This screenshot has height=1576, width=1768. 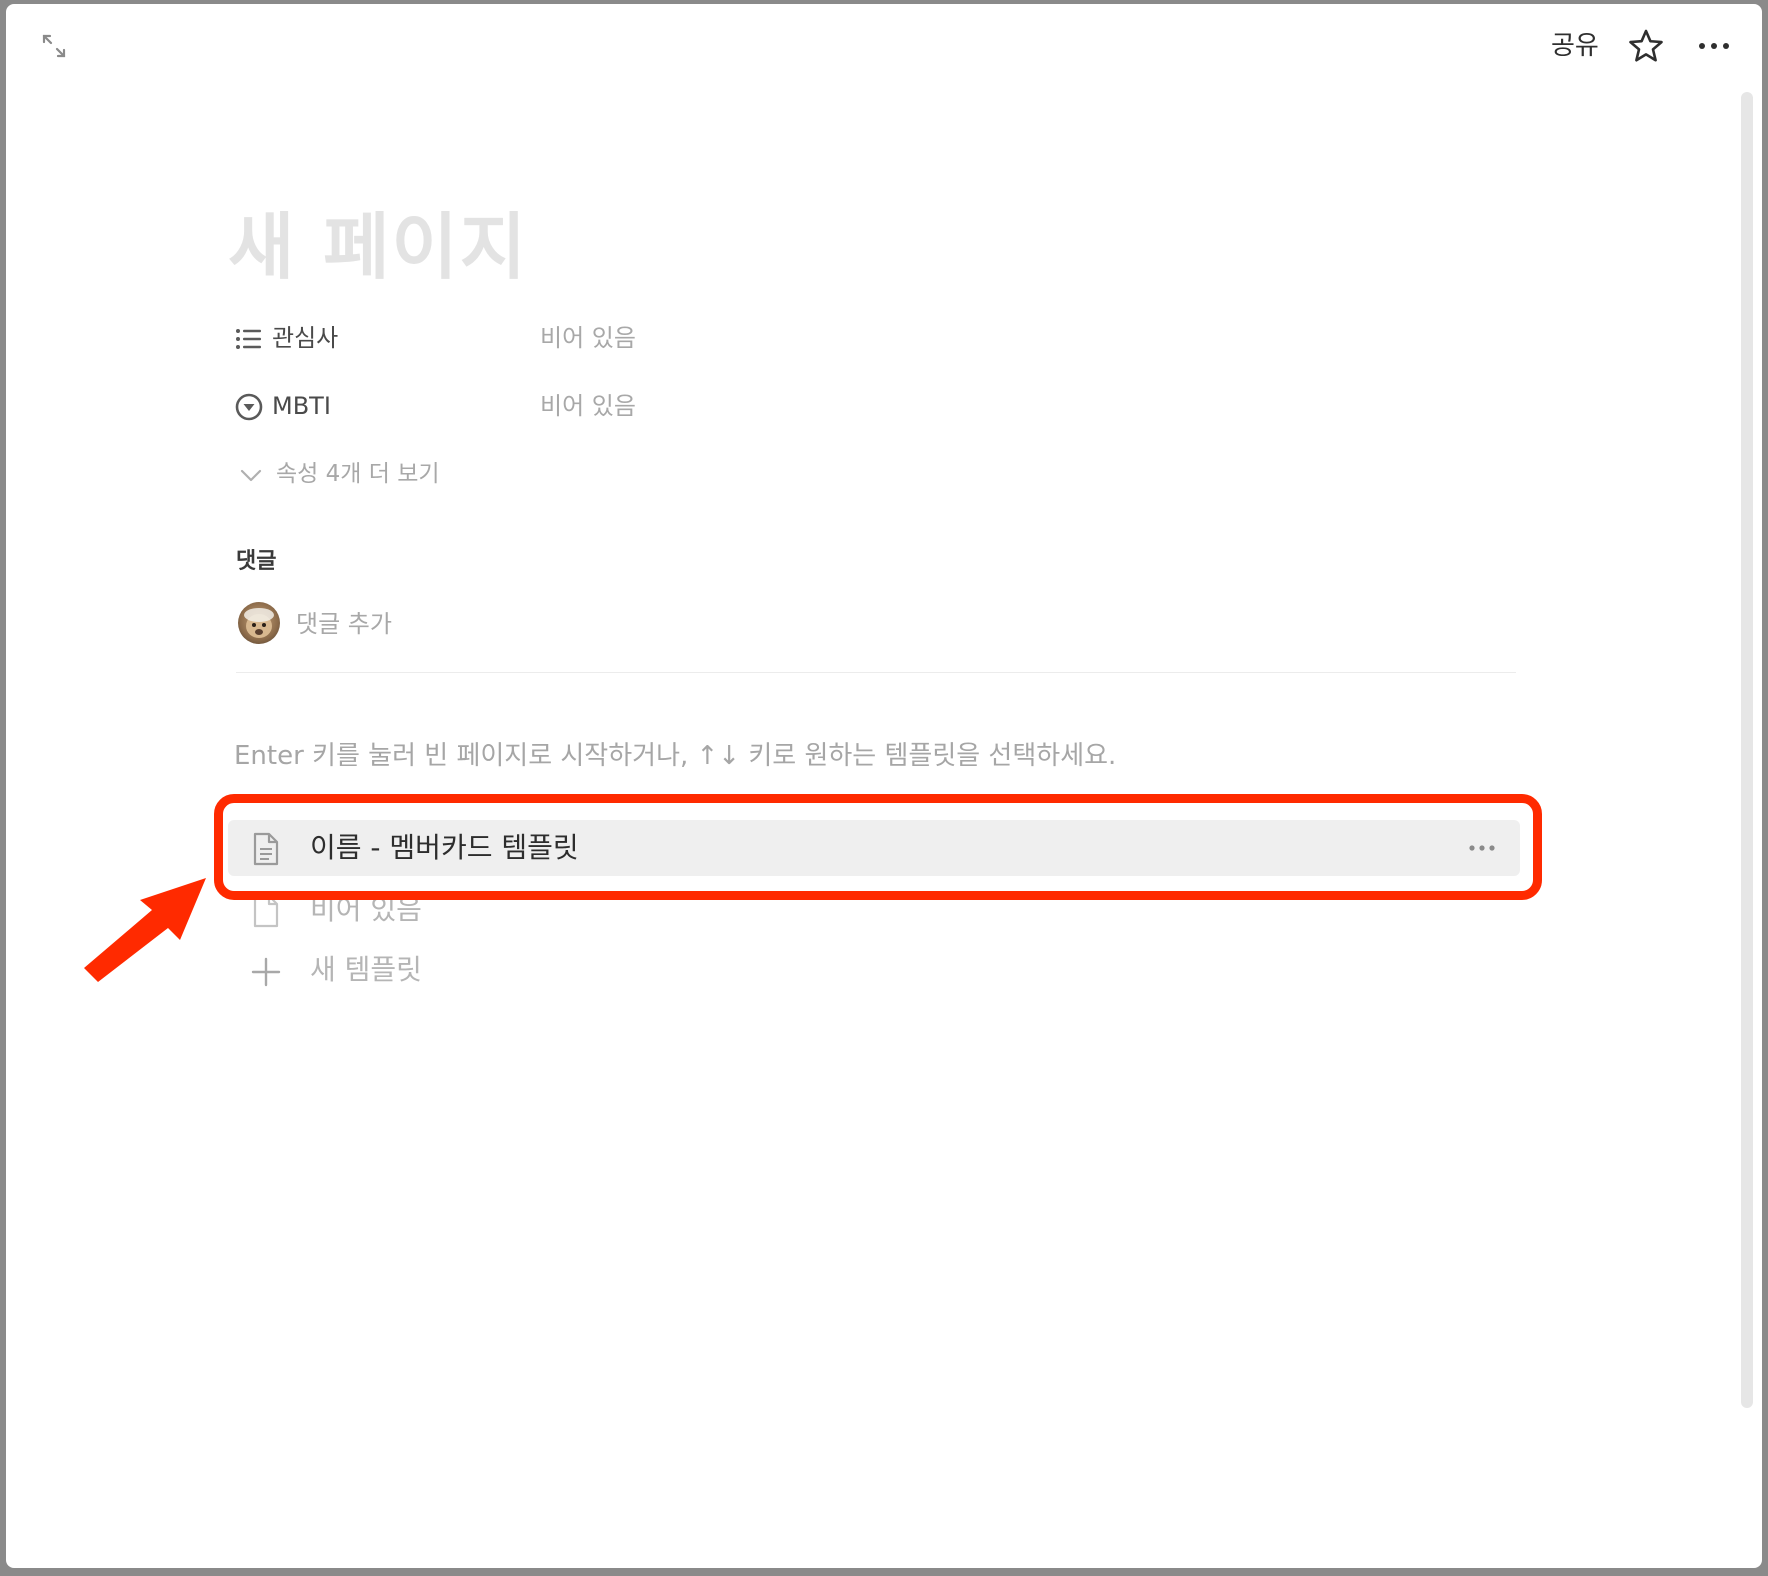 I want to click on template-label: 이름 - 멤버카드 템플릿, so click(x=444, y=847).